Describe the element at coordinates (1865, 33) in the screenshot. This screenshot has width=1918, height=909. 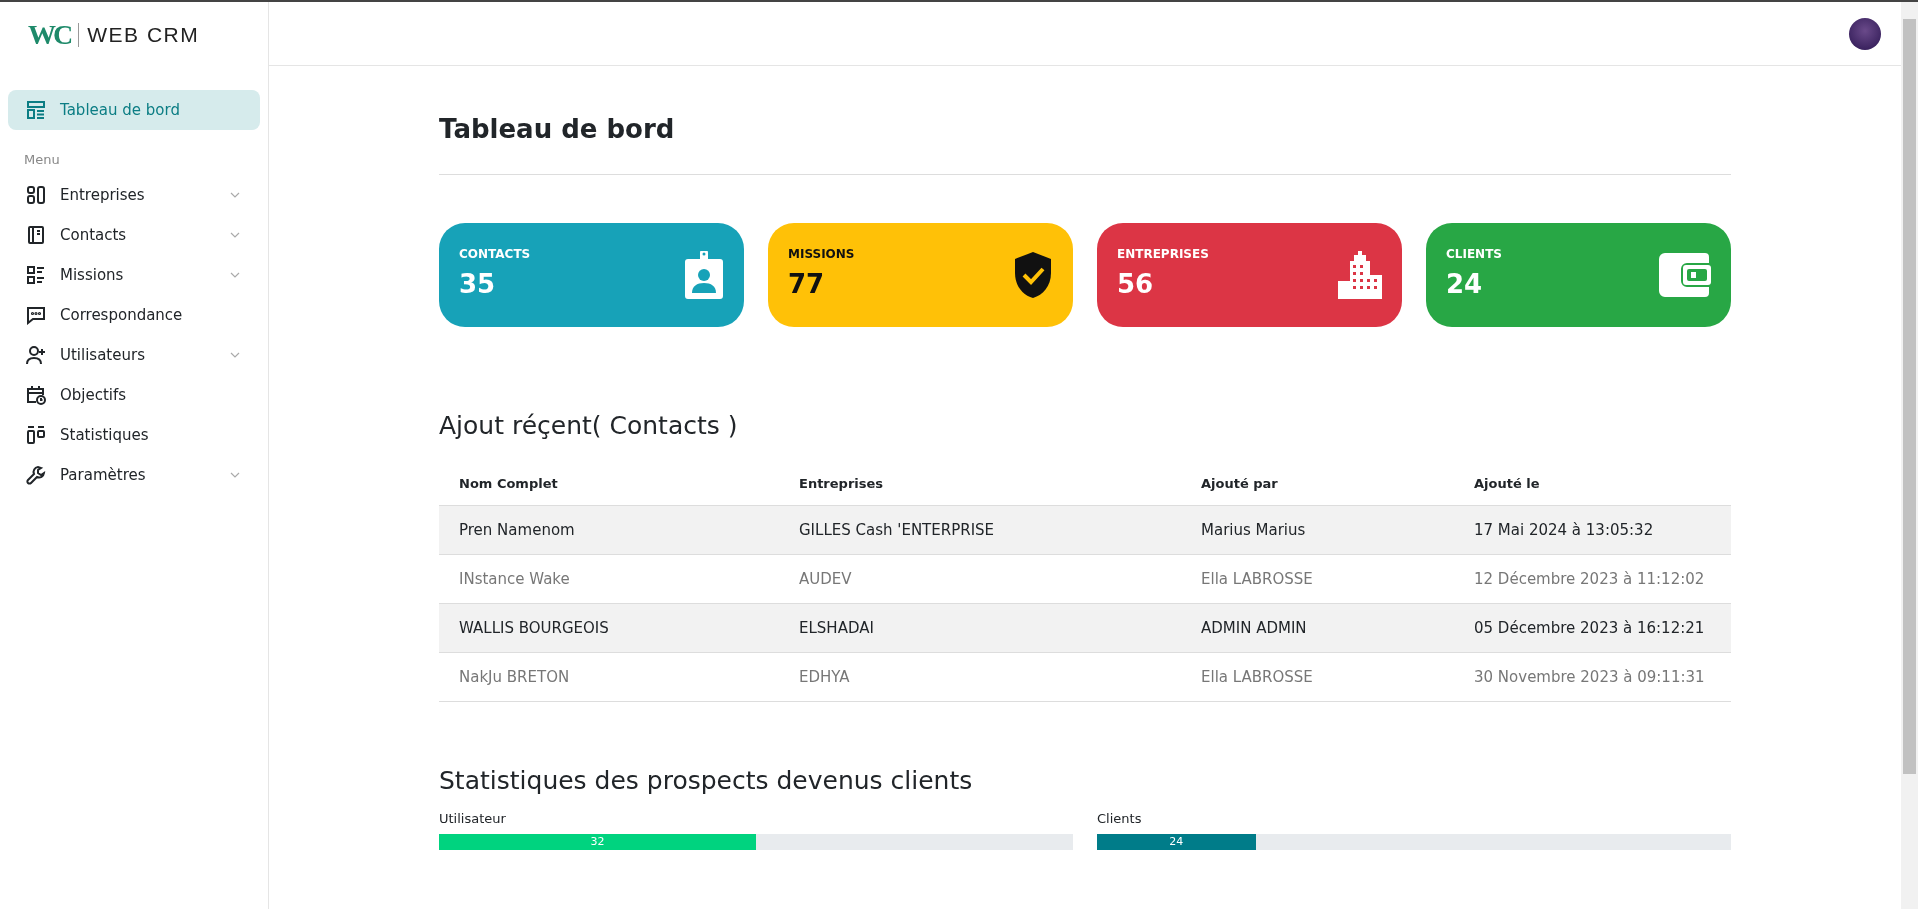
I see `avatar` at that location.